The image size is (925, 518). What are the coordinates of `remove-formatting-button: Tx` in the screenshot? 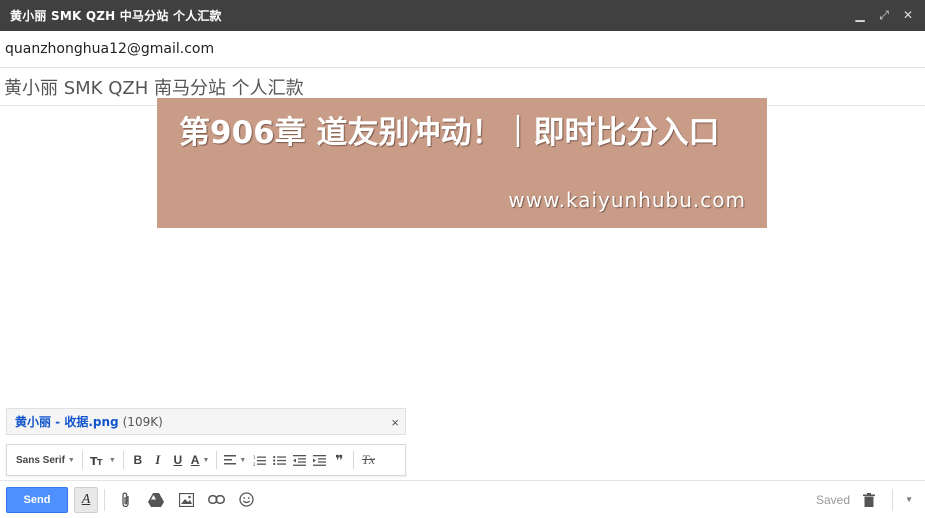 It's located at (368, 460).